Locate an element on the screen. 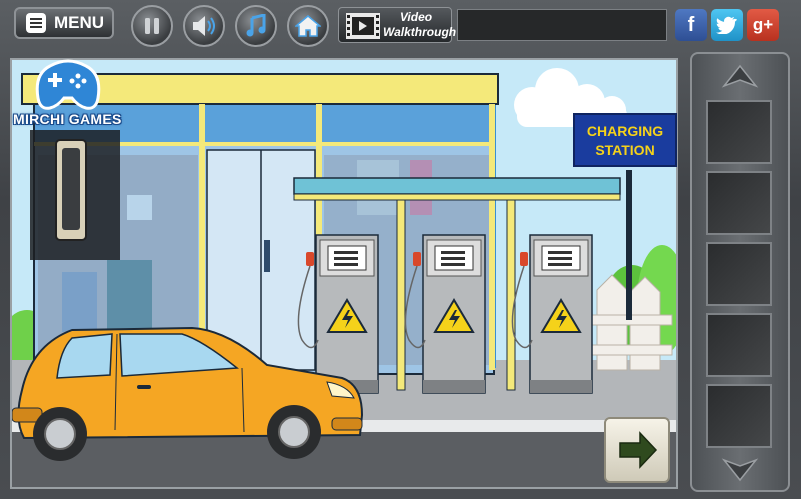 This screenshot has height=499, width=801. googleplus-button: g+ is located at coordinates (763, 25).